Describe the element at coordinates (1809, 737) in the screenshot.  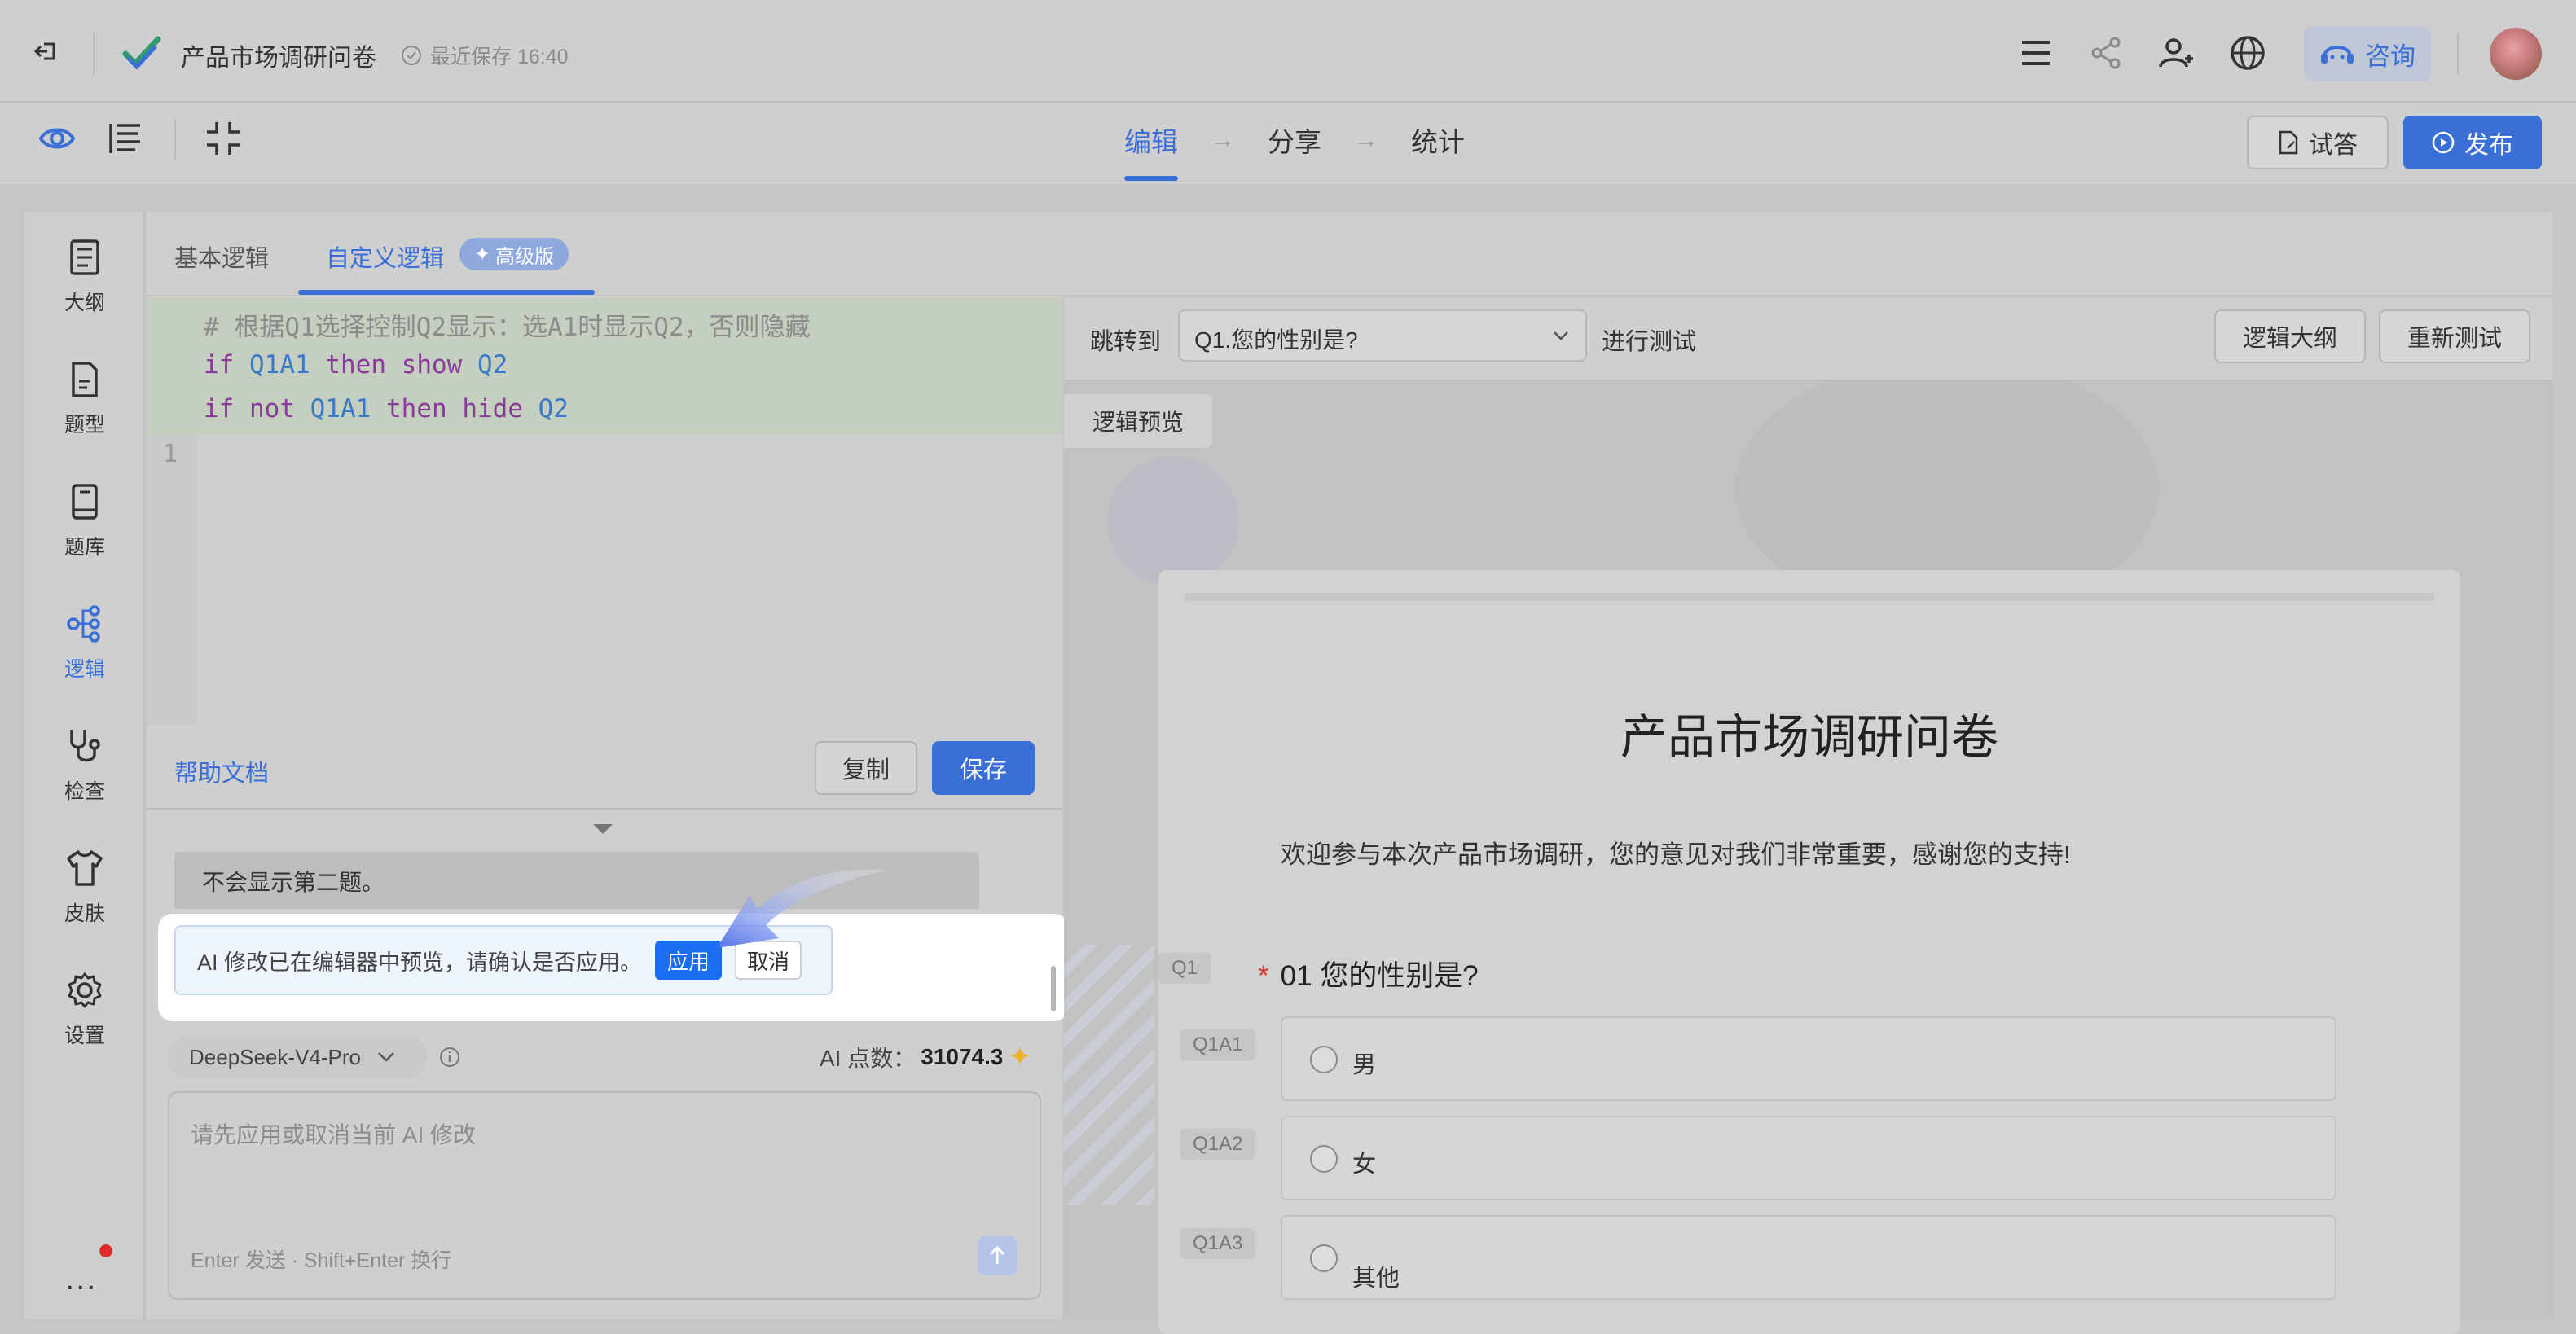
I see `survey-title: 产品市场调研问卷` at that location.